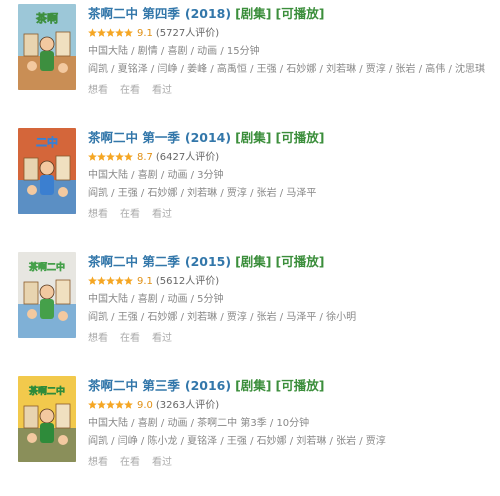 Image resolution: width=500 pixels, height=496 pixels. What do you see at coordinates (145, 157) in the screenshot?
I see `rating-score: 8.7` at bounding box center [145, 157].